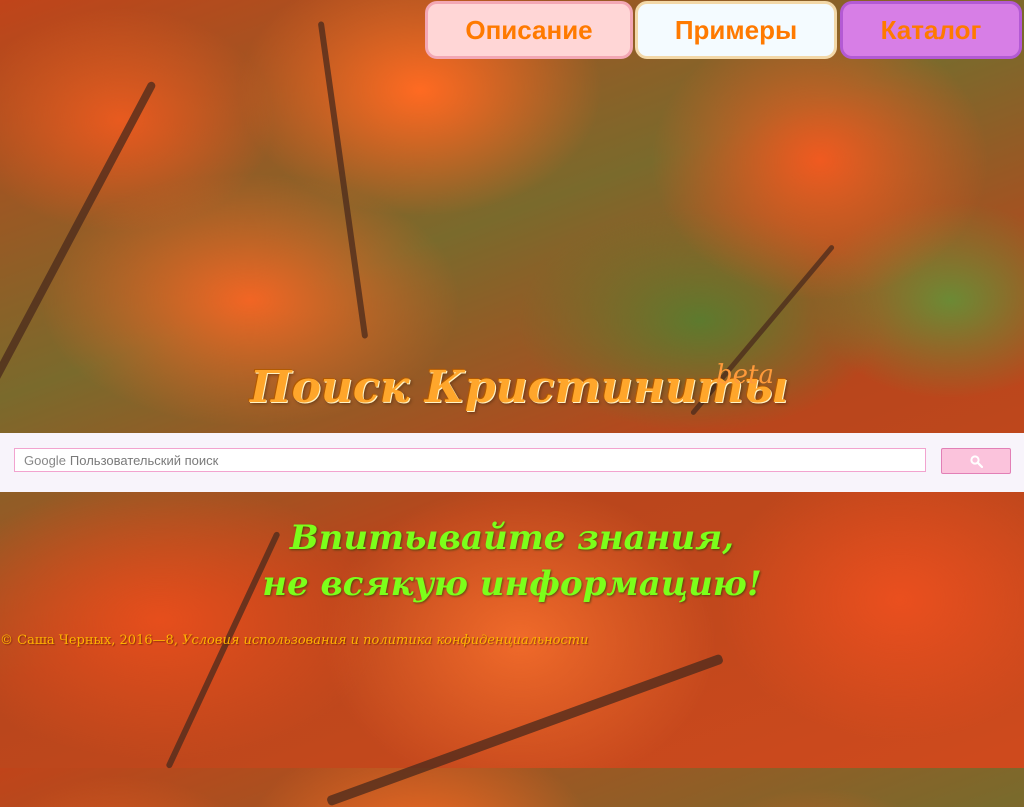 The width and height of the screenshot is (1024, 807). Describe the element at coordinates (736, 30) in the screenshot. I see `examples-button: Примеры` at that location.